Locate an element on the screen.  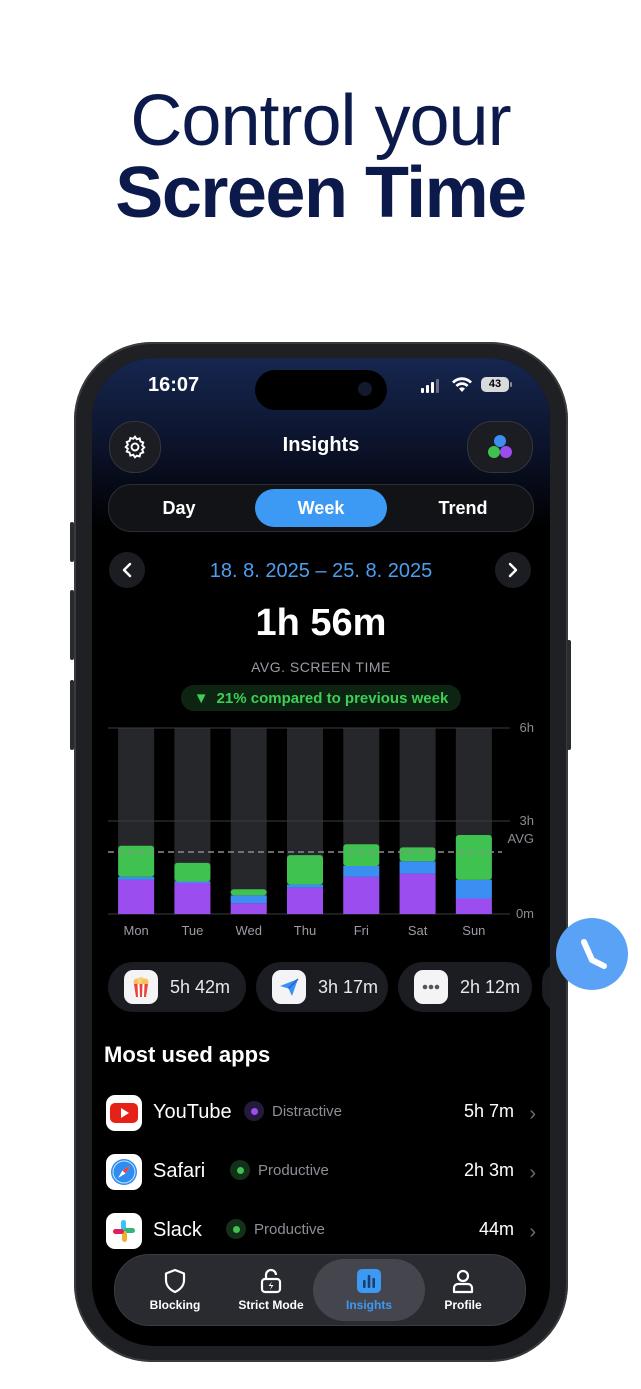
app-time: 5h 7m is located at coordinates (488, 1111).